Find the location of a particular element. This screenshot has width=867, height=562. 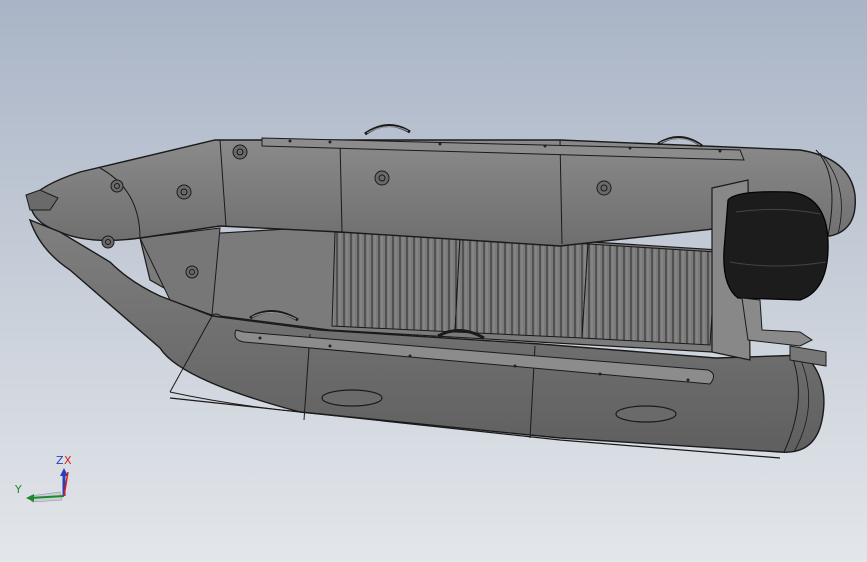

x-axis-label: X is located at coordinates (68, 460).